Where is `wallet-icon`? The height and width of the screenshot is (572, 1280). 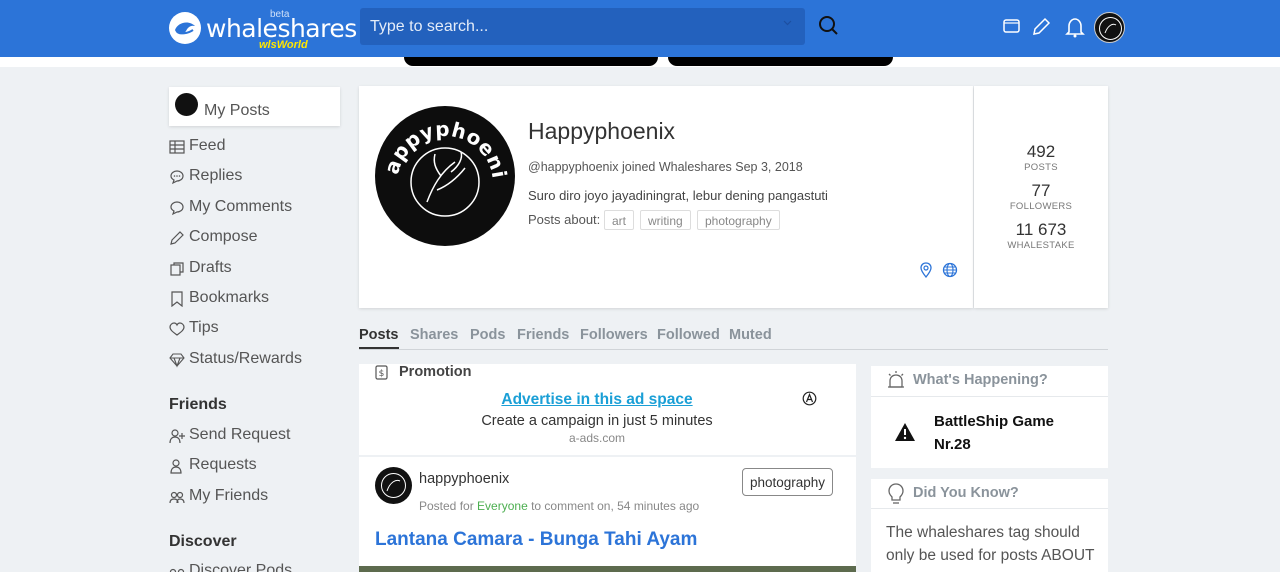
wallet-icon is located at coordinates (1013, 27).